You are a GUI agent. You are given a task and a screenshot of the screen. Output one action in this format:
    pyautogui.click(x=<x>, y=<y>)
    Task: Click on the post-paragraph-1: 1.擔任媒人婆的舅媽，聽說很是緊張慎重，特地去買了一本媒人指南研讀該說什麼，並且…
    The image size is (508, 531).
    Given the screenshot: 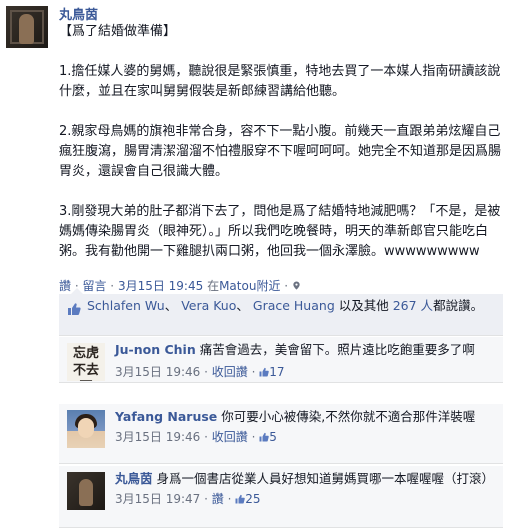 What is the action you would take?
    pyautogui.click(x=280, y=81)
    